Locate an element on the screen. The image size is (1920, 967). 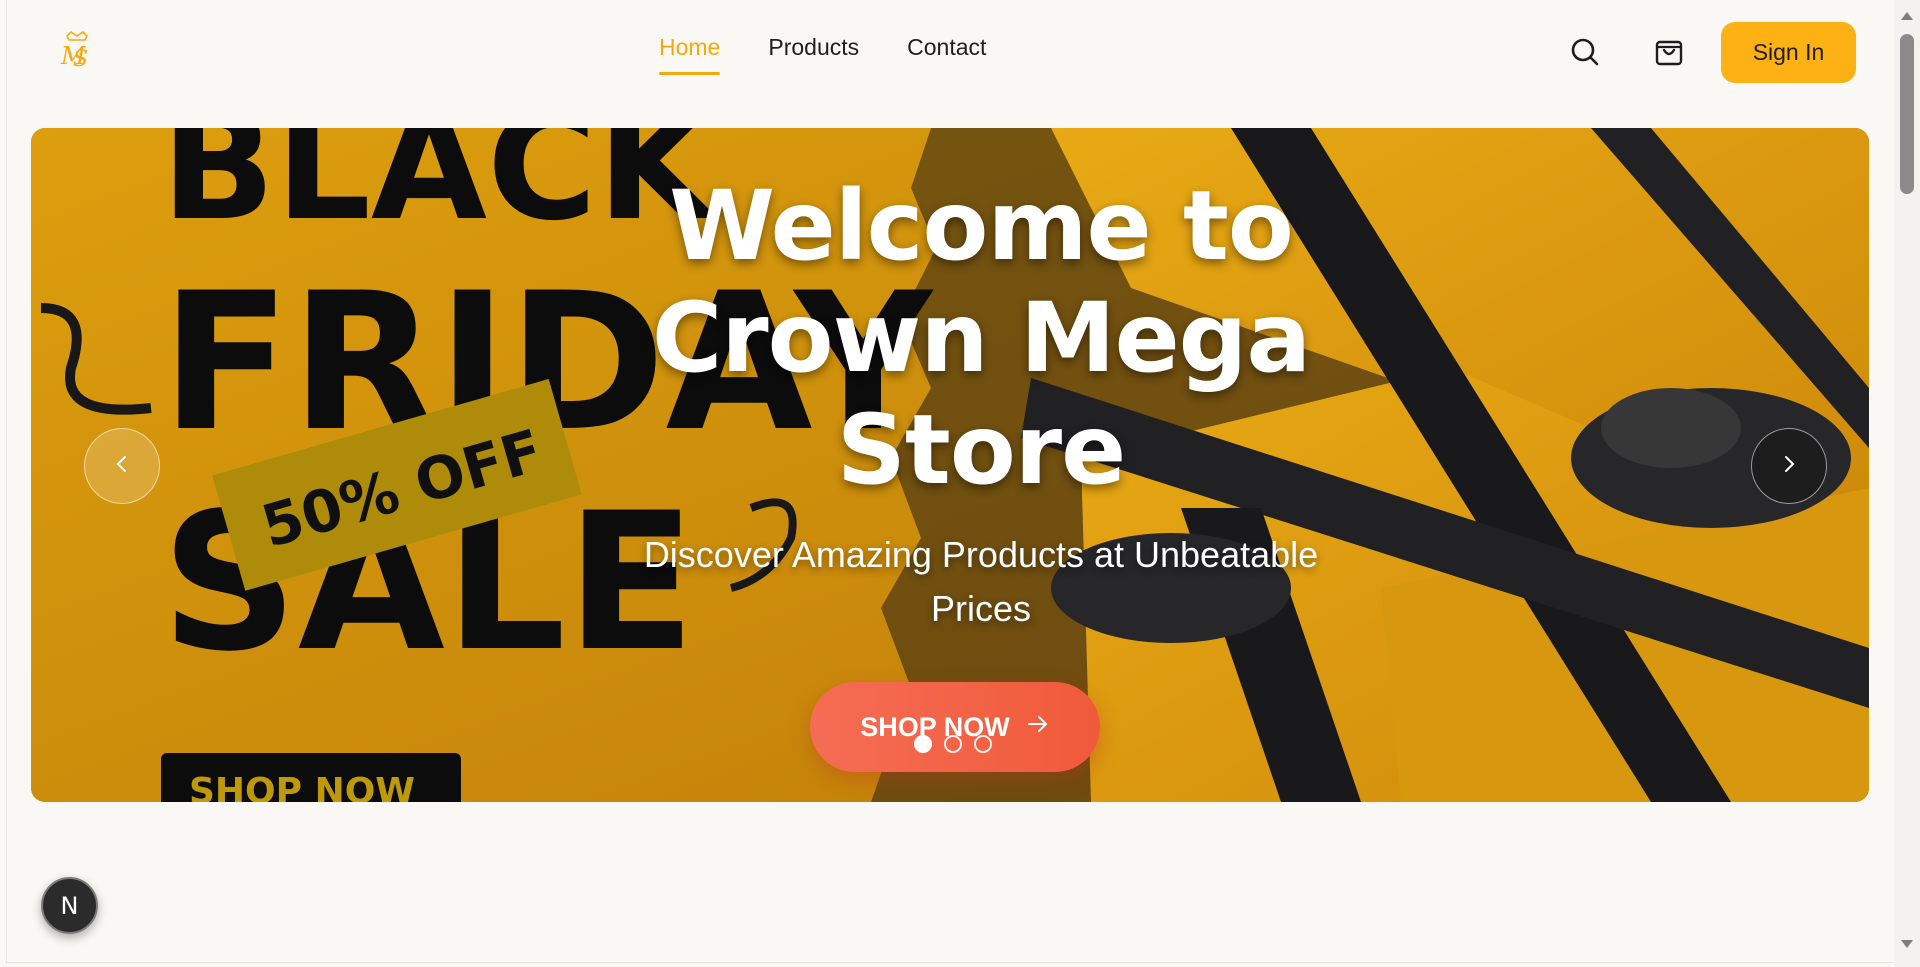
nav-contact: Contact is located at coordinates (946, 54).